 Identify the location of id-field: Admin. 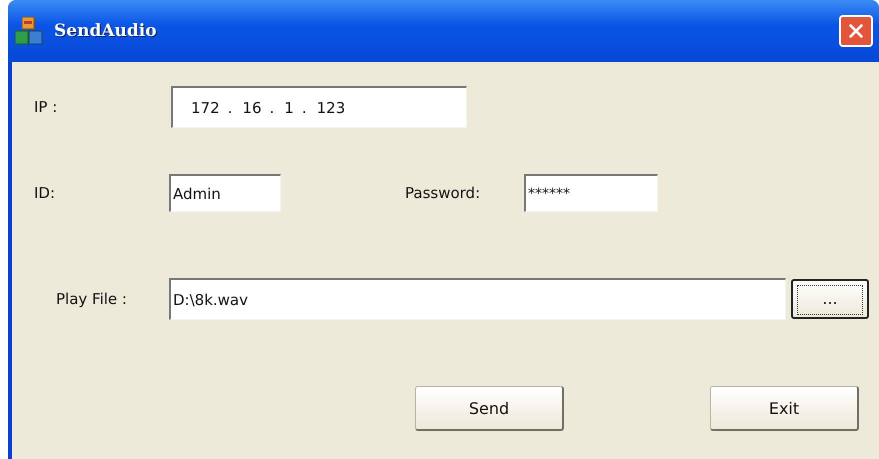
(225, 193).